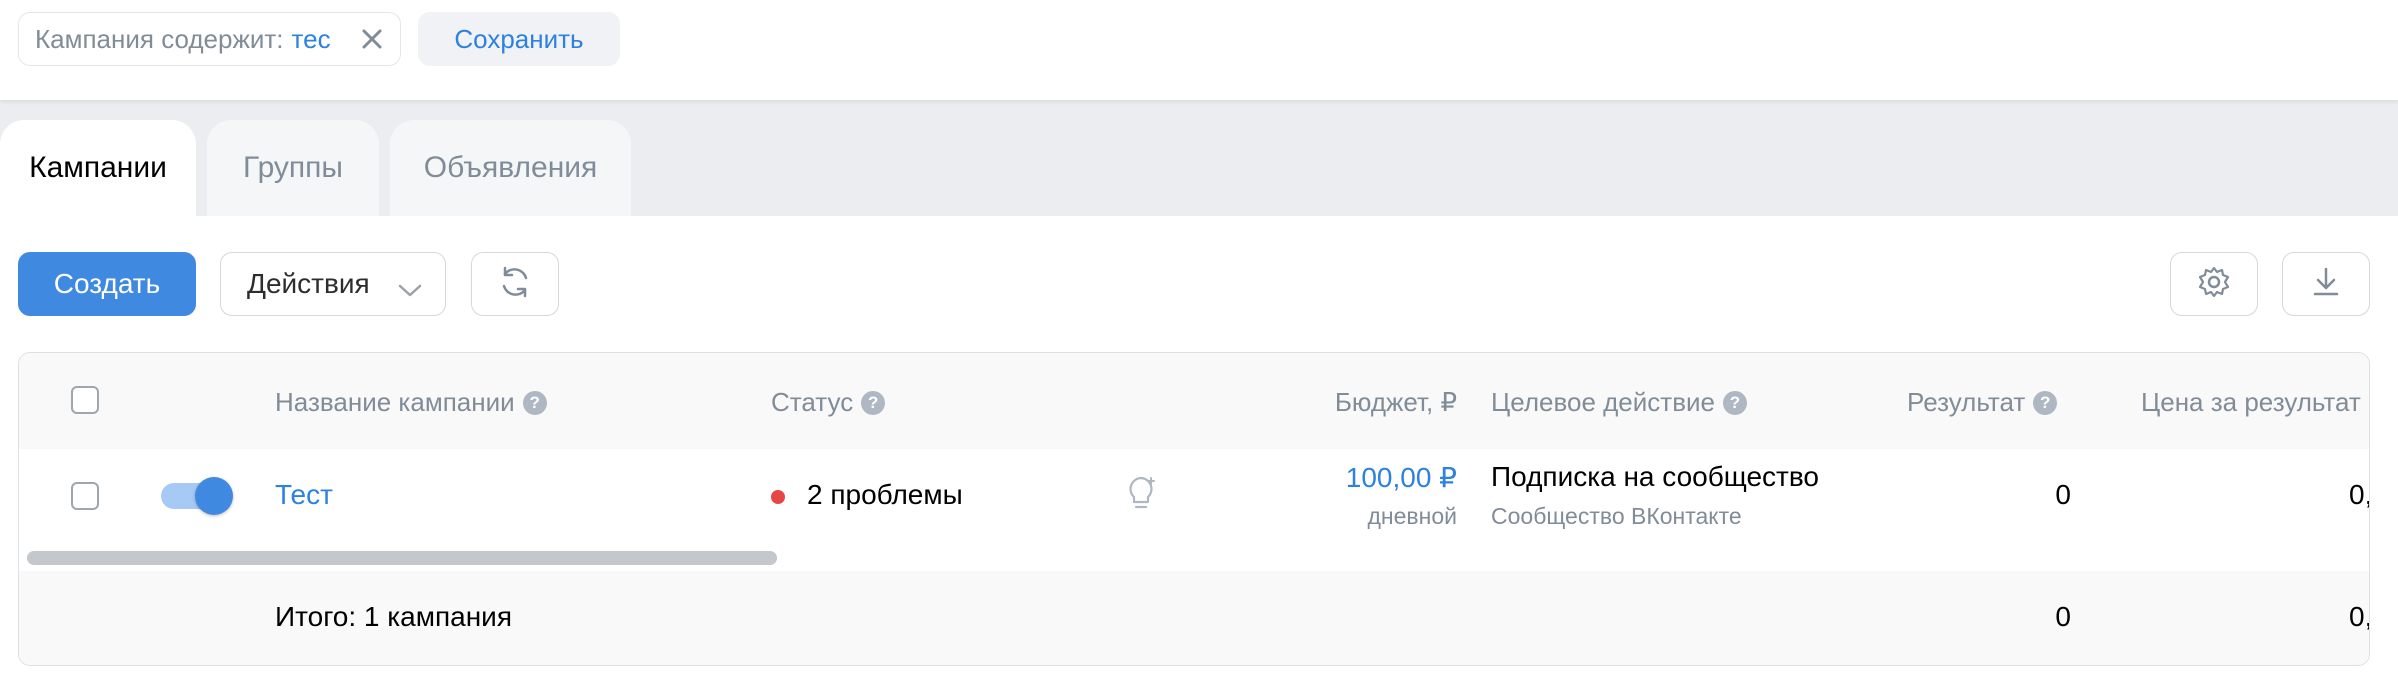 This screenshot has width=2398, height=674. Describe the element at coordinates (519, 39) in the screenshot. I see `save-filter-button: Сохранить` at that location.